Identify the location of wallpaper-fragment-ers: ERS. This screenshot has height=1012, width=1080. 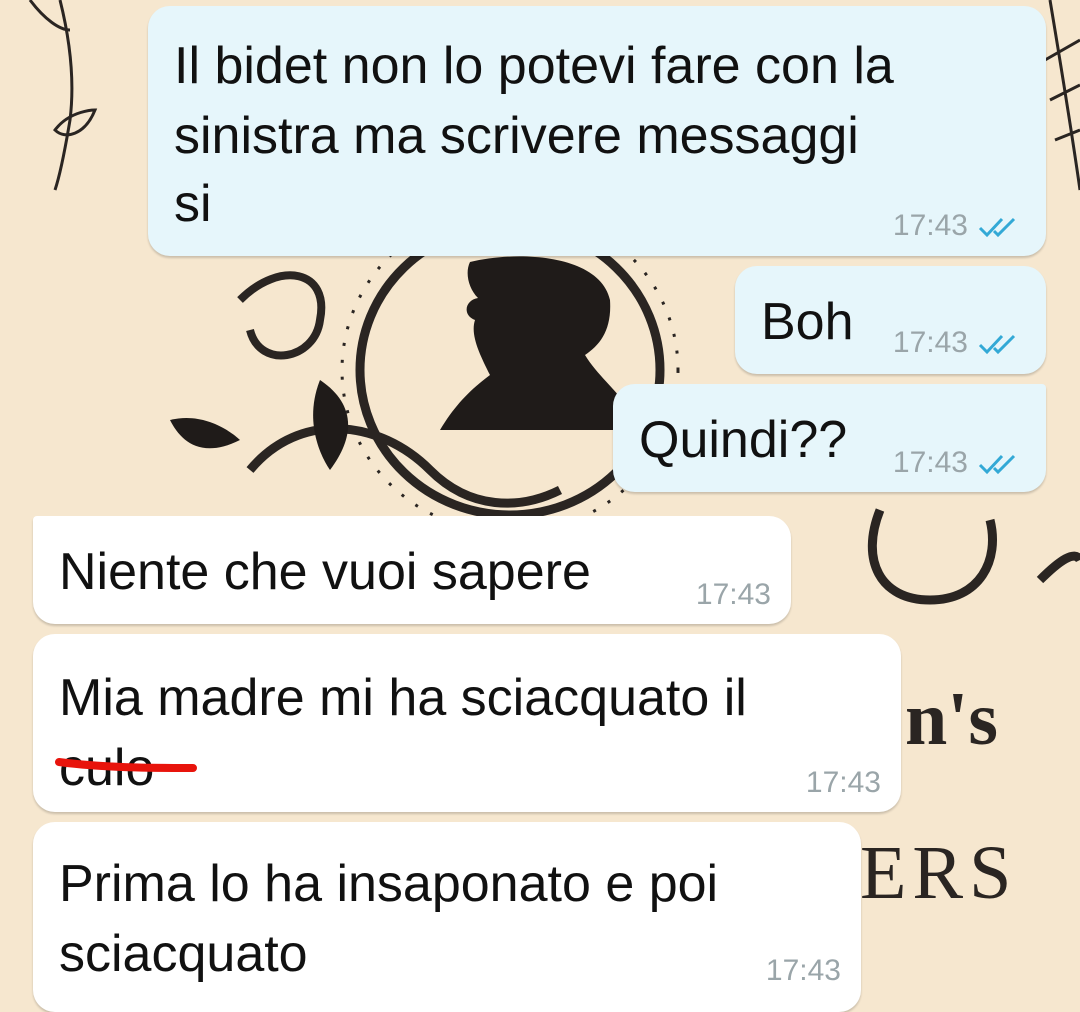
(939, 873).